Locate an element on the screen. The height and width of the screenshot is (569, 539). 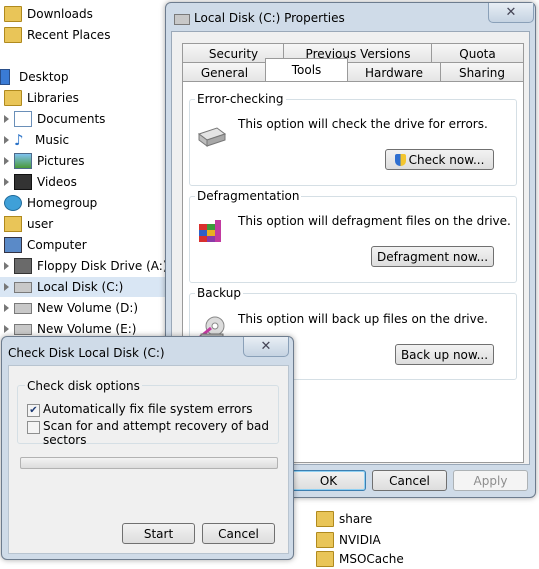
nav-item-homegroup: Homegroup is located at coordinates (50, 203).